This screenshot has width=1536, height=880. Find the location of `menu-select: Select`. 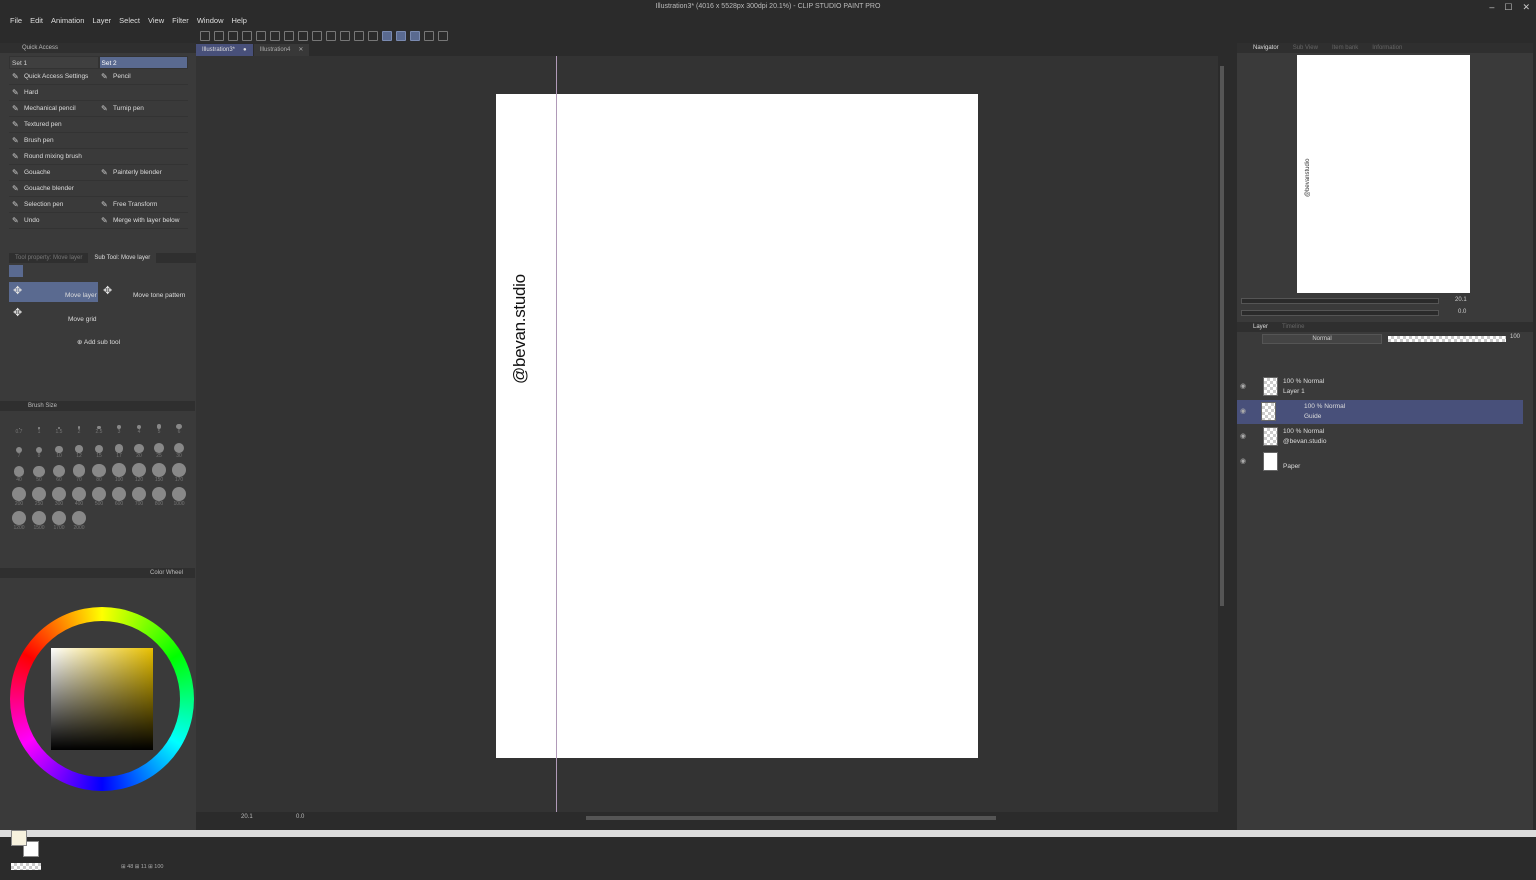

menu-select: Select is located at coordinates (129, 21).